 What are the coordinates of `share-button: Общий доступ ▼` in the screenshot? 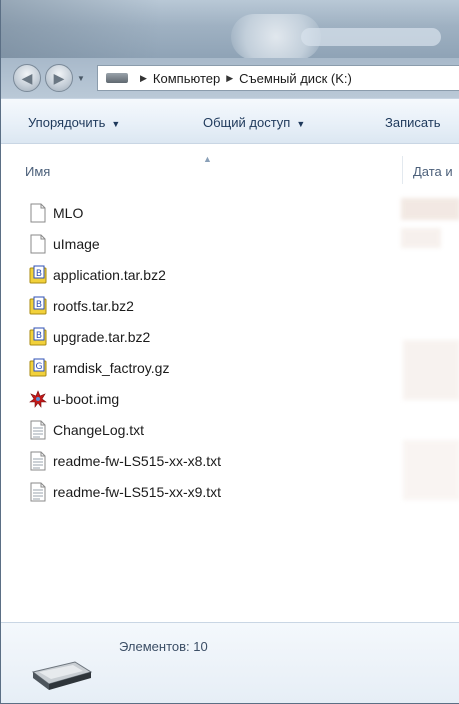 It's located at (254, 122).